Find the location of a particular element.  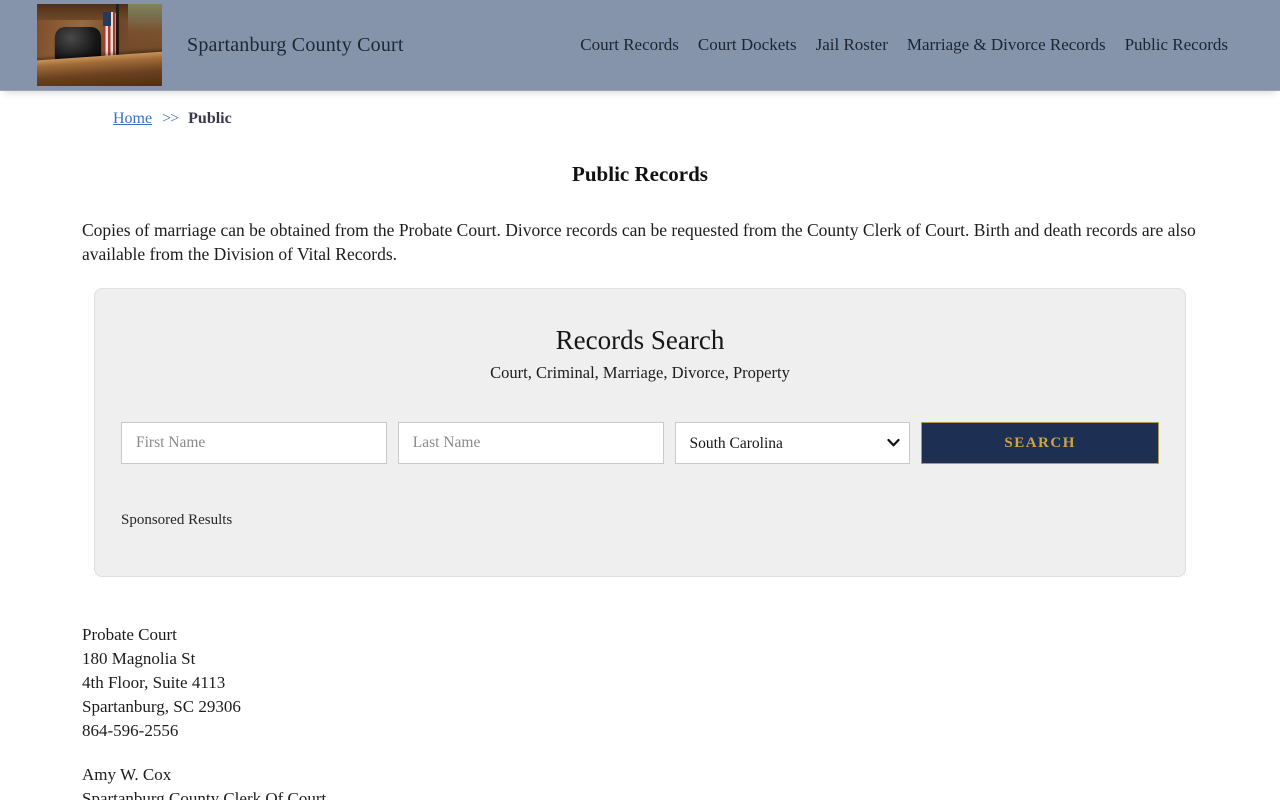

state-select: South Carolina is located at coordinates (792, 443).